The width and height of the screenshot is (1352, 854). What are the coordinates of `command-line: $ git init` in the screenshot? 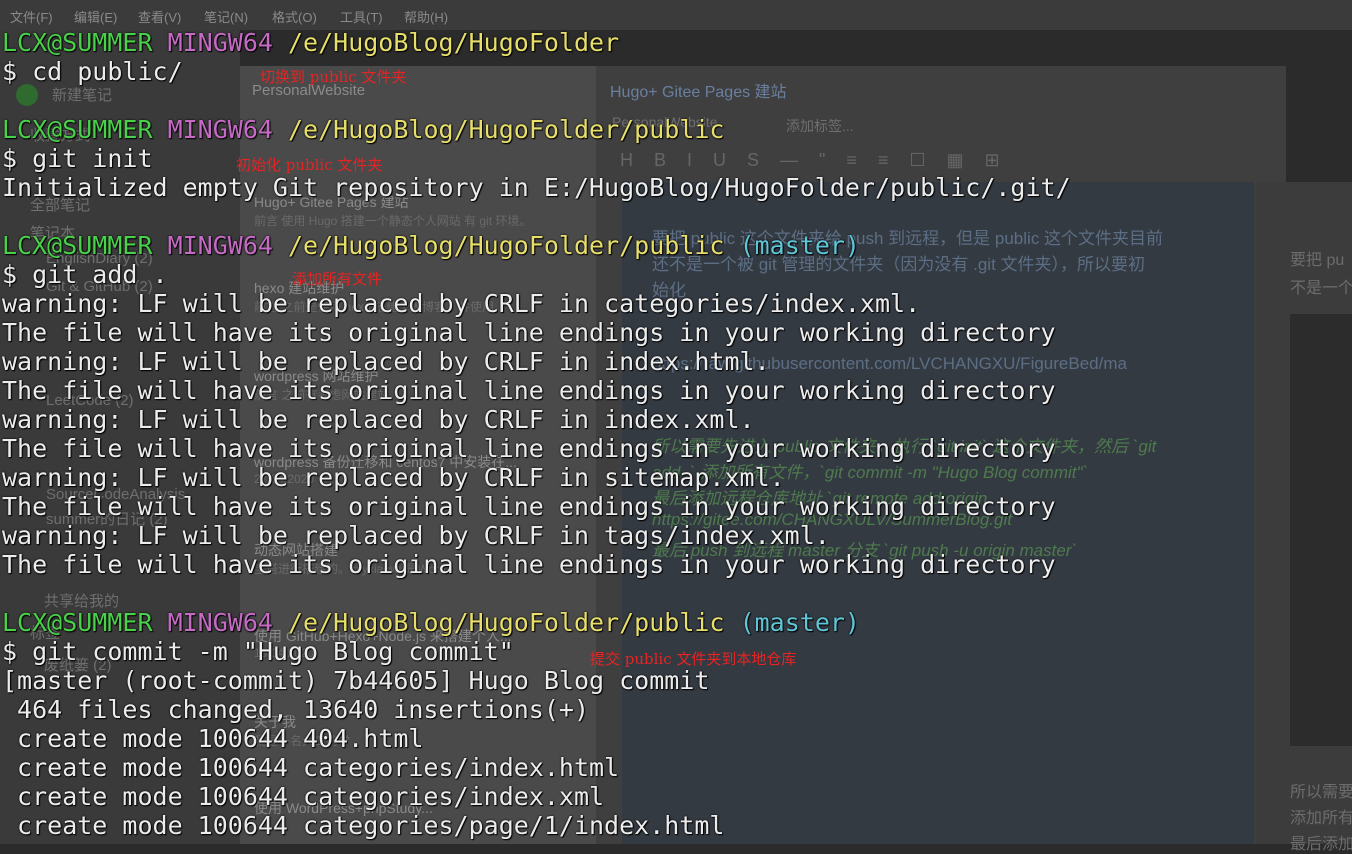 It's located at (77, 158).